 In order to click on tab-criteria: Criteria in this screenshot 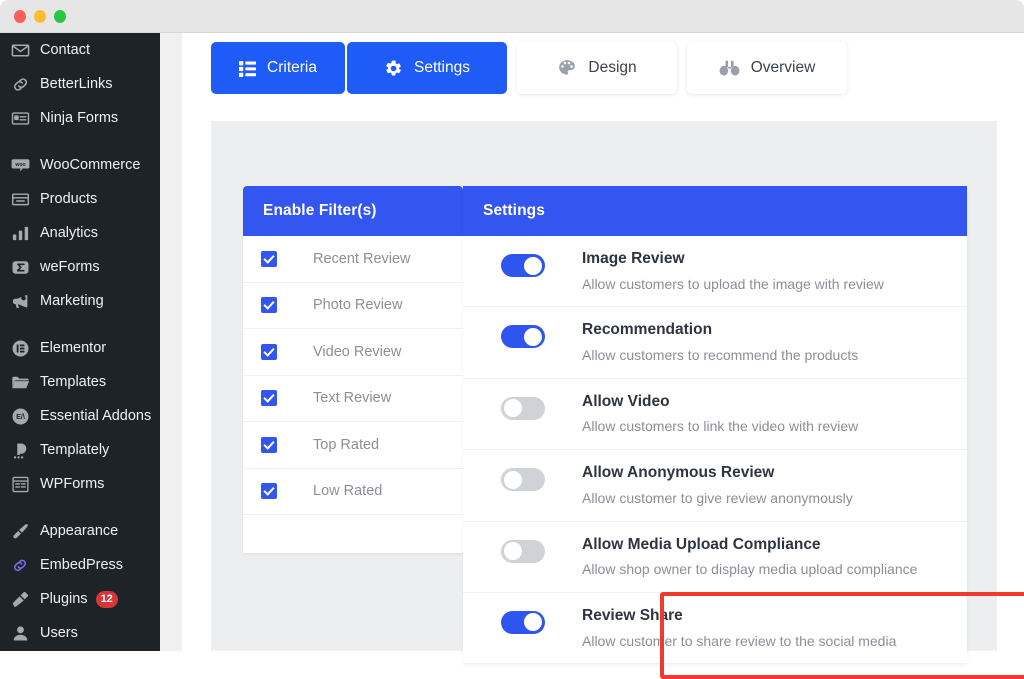, I will do `click(278, 68)`.